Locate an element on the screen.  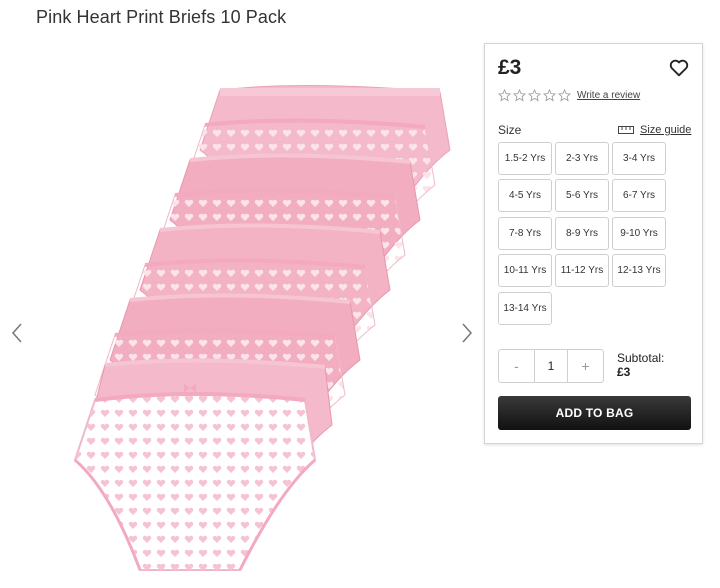
size-option: 11-12 Yrs is located at coordinates (582, 270).